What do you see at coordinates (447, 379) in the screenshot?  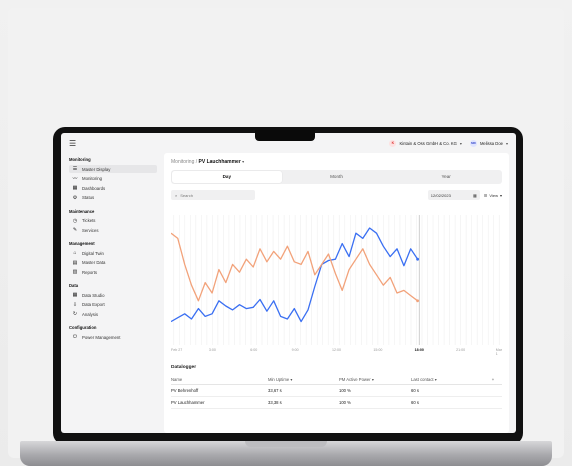 I see `column-header: Last contact ▾` at bounding box center [447, 379].